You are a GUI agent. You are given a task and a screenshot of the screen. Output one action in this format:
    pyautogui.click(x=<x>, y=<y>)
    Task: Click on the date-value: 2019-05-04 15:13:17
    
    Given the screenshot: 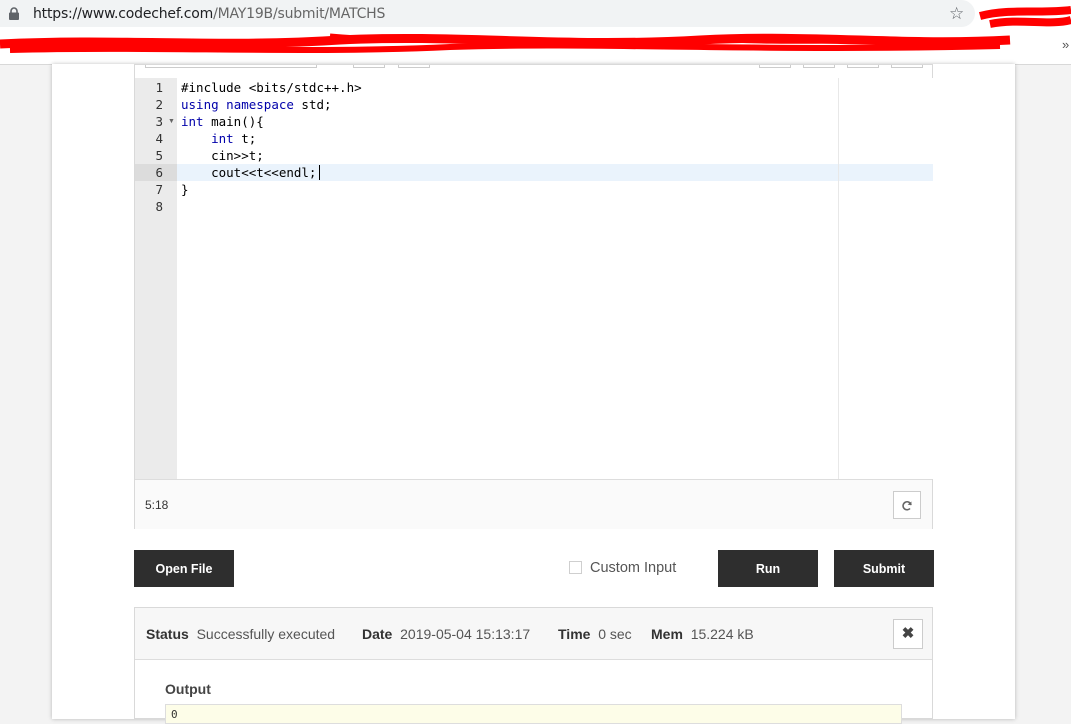 What is the action you would take?
    pyautogui.click(x=465, y=634)
    